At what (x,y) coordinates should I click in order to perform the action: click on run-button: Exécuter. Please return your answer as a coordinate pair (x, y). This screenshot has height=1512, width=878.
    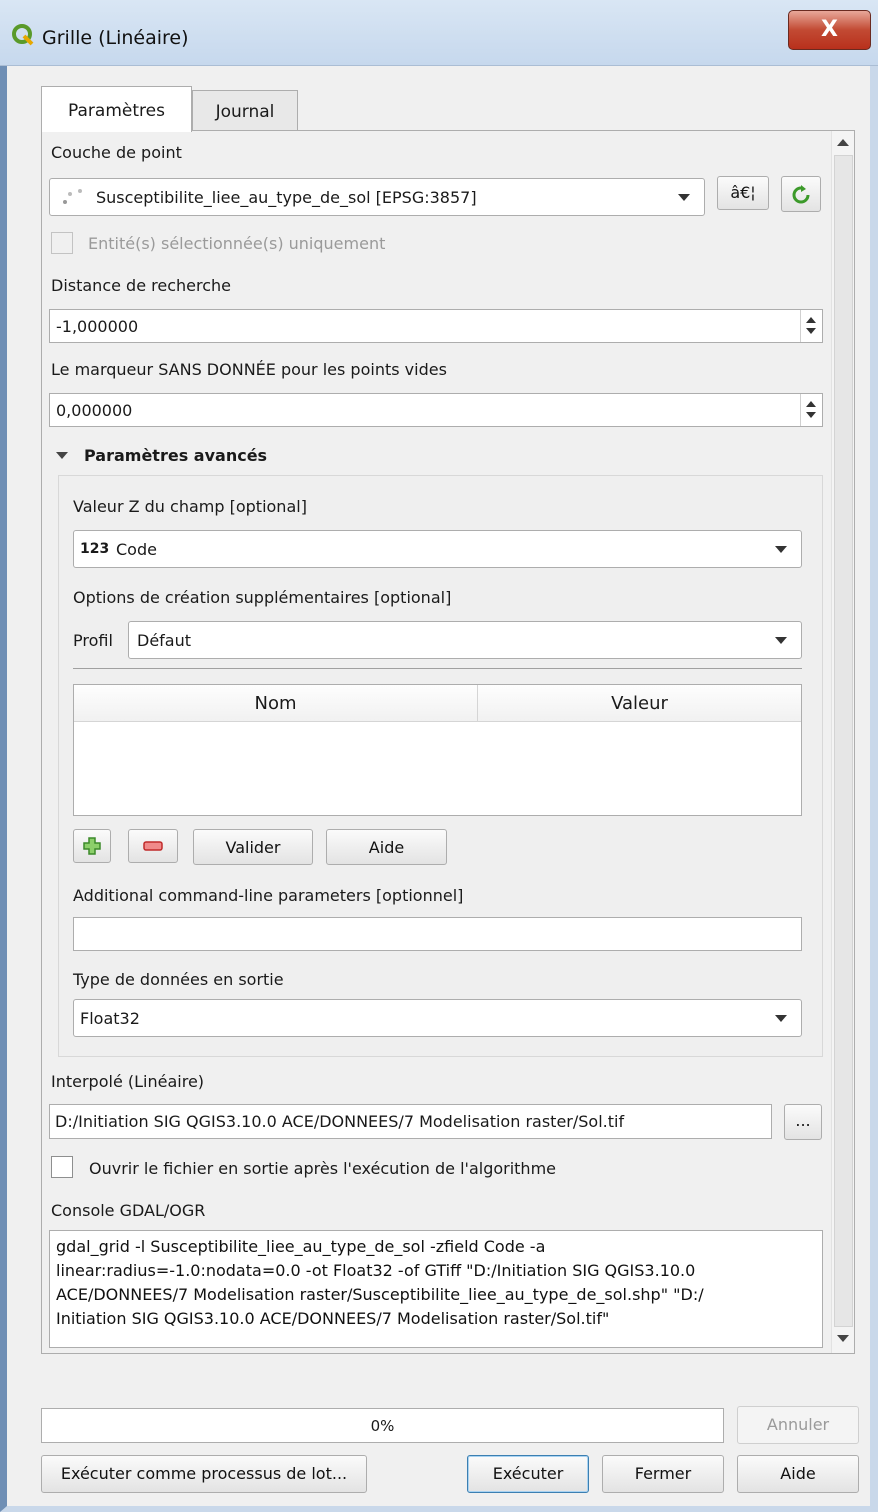
    Looking at the image, I should click on (528, 1474).